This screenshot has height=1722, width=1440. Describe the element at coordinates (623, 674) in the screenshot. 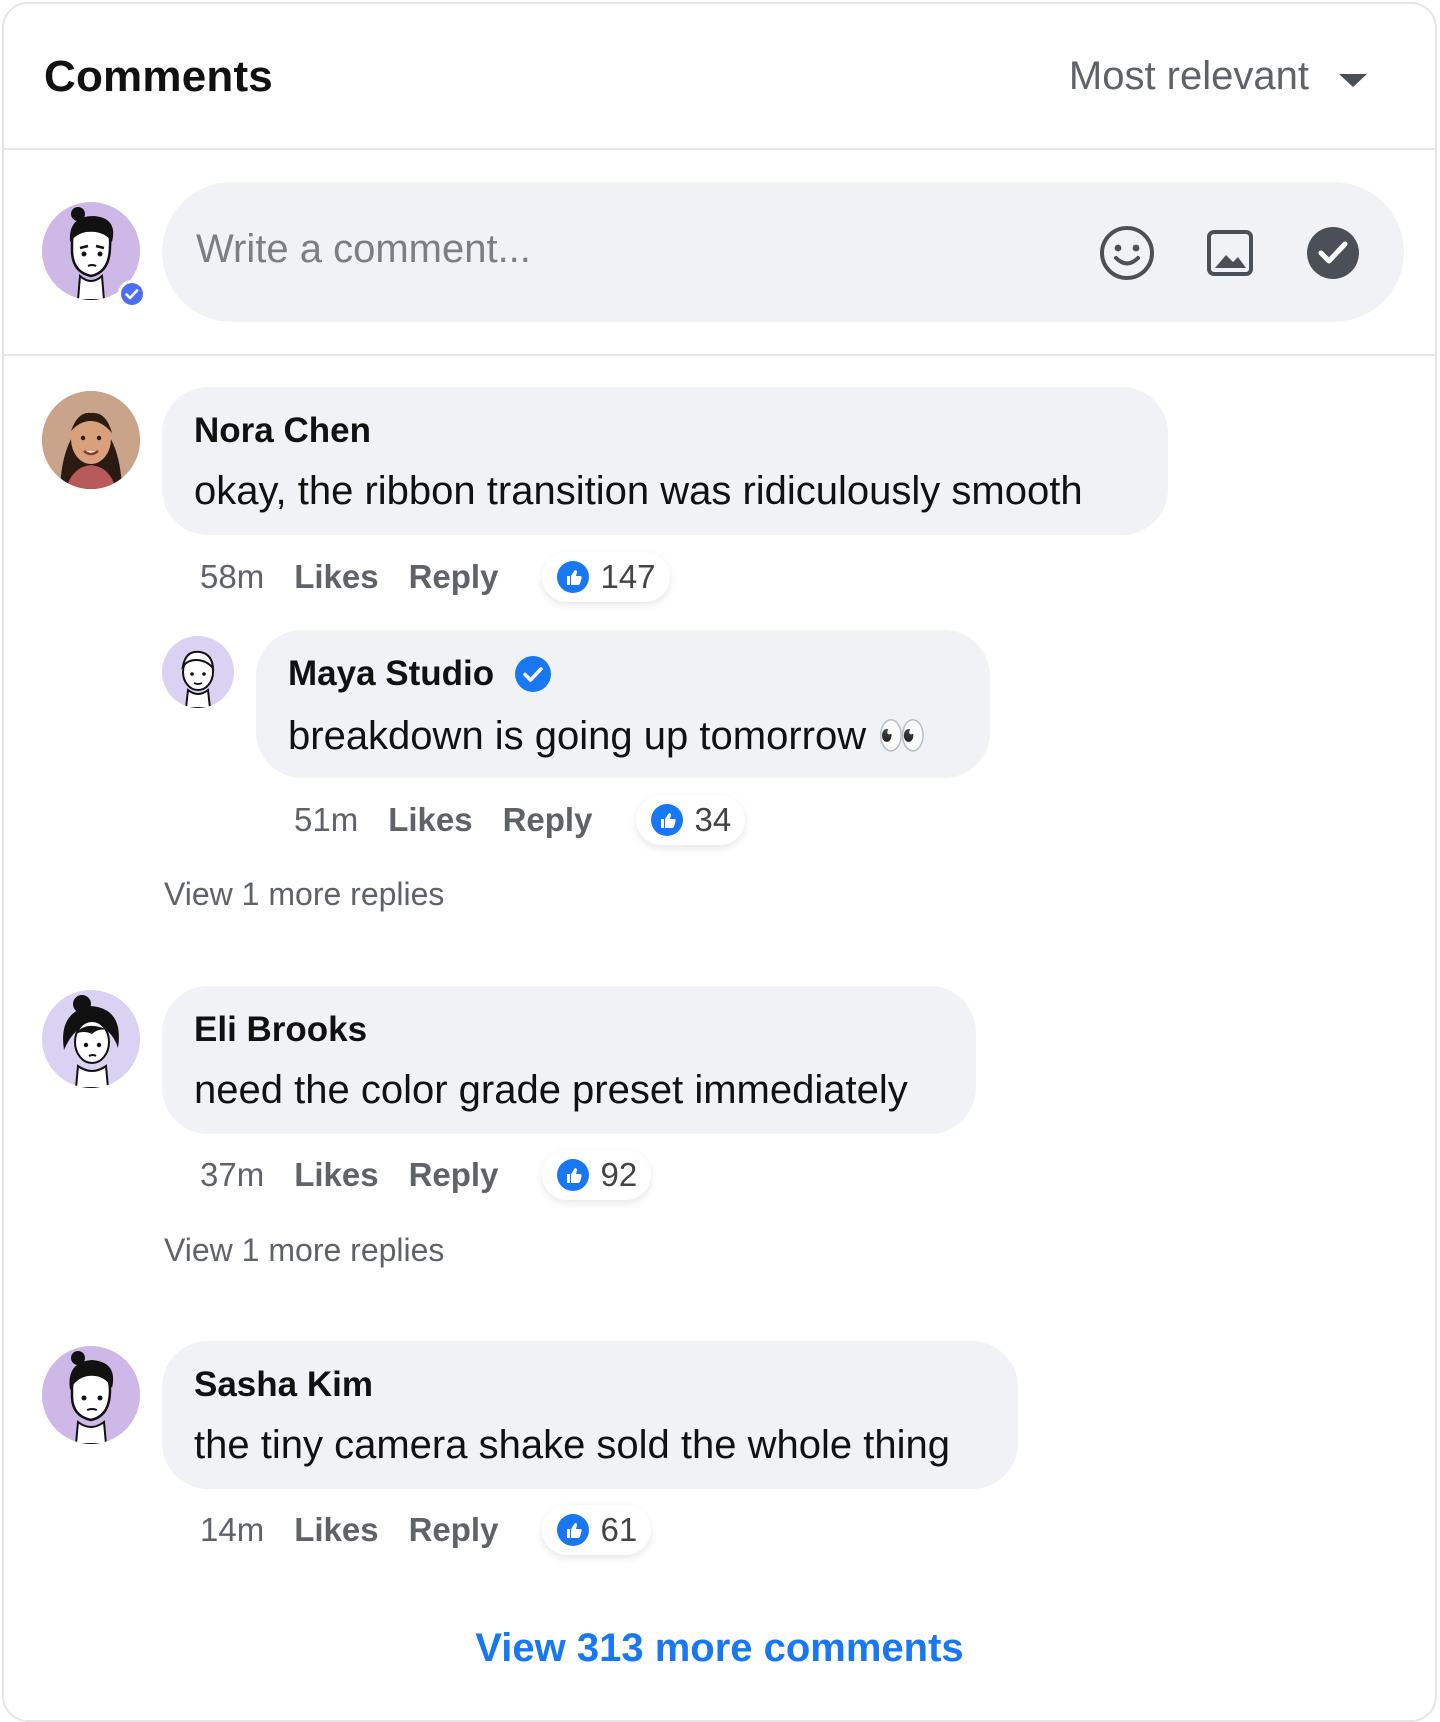

I see `reply-author: Maya Studio` at that location.